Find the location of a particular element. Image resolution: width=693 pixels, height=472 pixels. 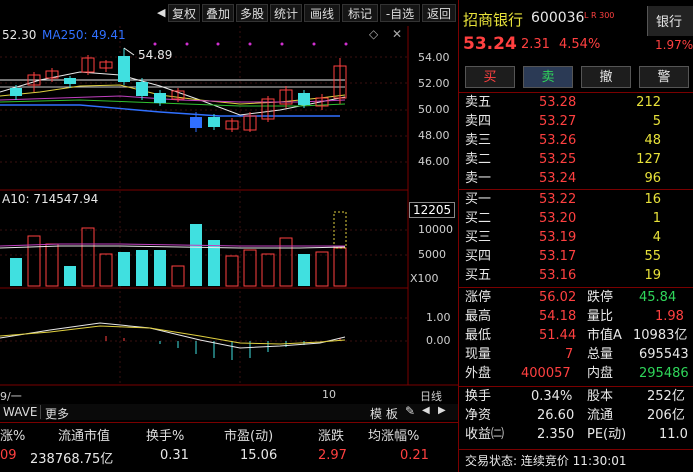

template-button: 模 板 is located at coordinates (384, 413).